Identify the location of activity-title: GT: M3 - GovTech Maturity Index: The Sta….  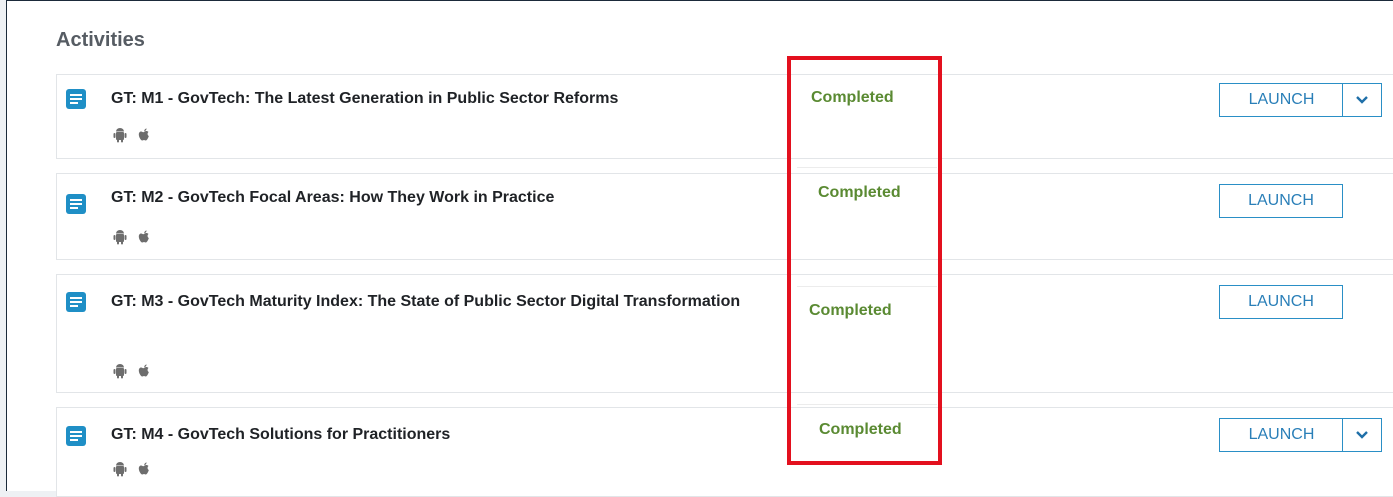
(441, 302).